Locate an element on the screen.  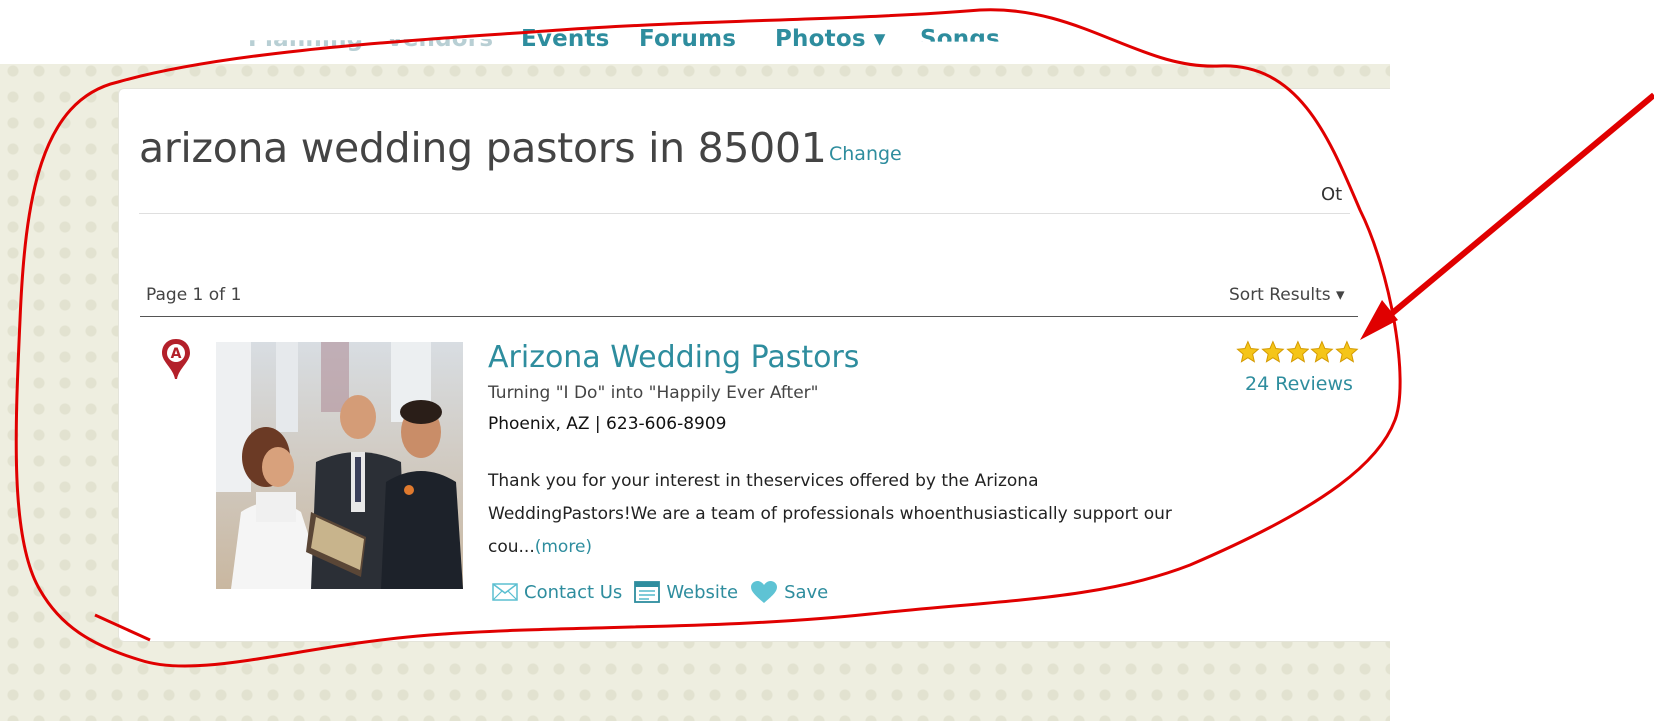
map-marker-icon: A is located at coordinates (176, 359).